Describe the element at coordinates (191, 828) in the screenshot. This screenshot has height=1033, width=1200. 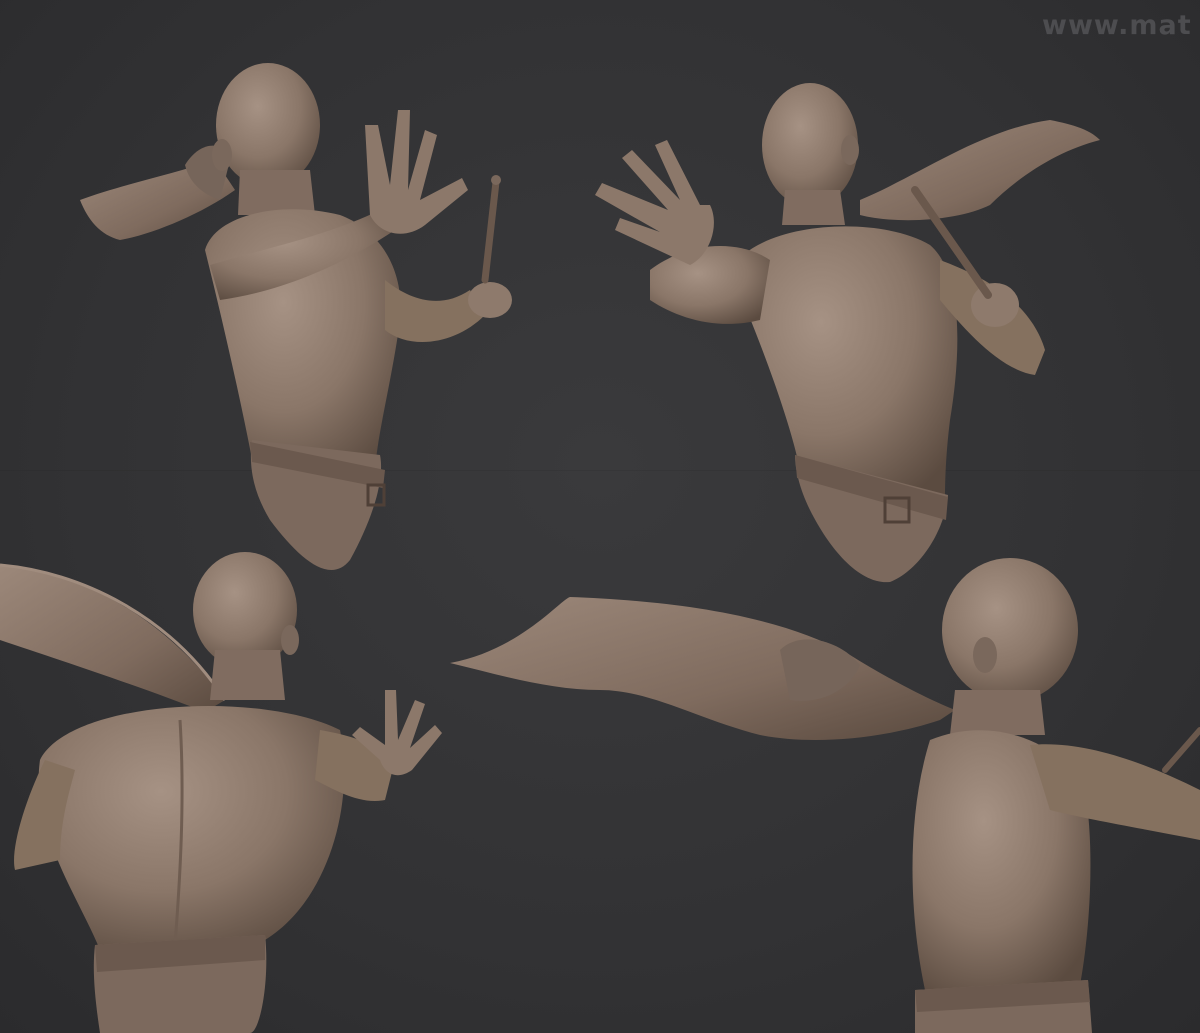
I see `back-torso` at that location.